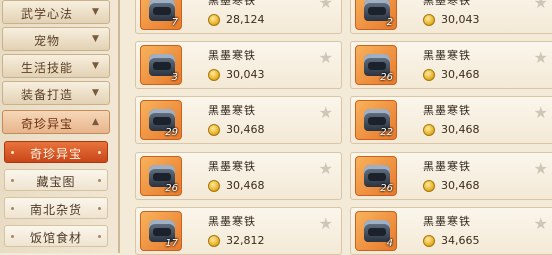  I want to click on item-price: 28,124, so click(245, 19).